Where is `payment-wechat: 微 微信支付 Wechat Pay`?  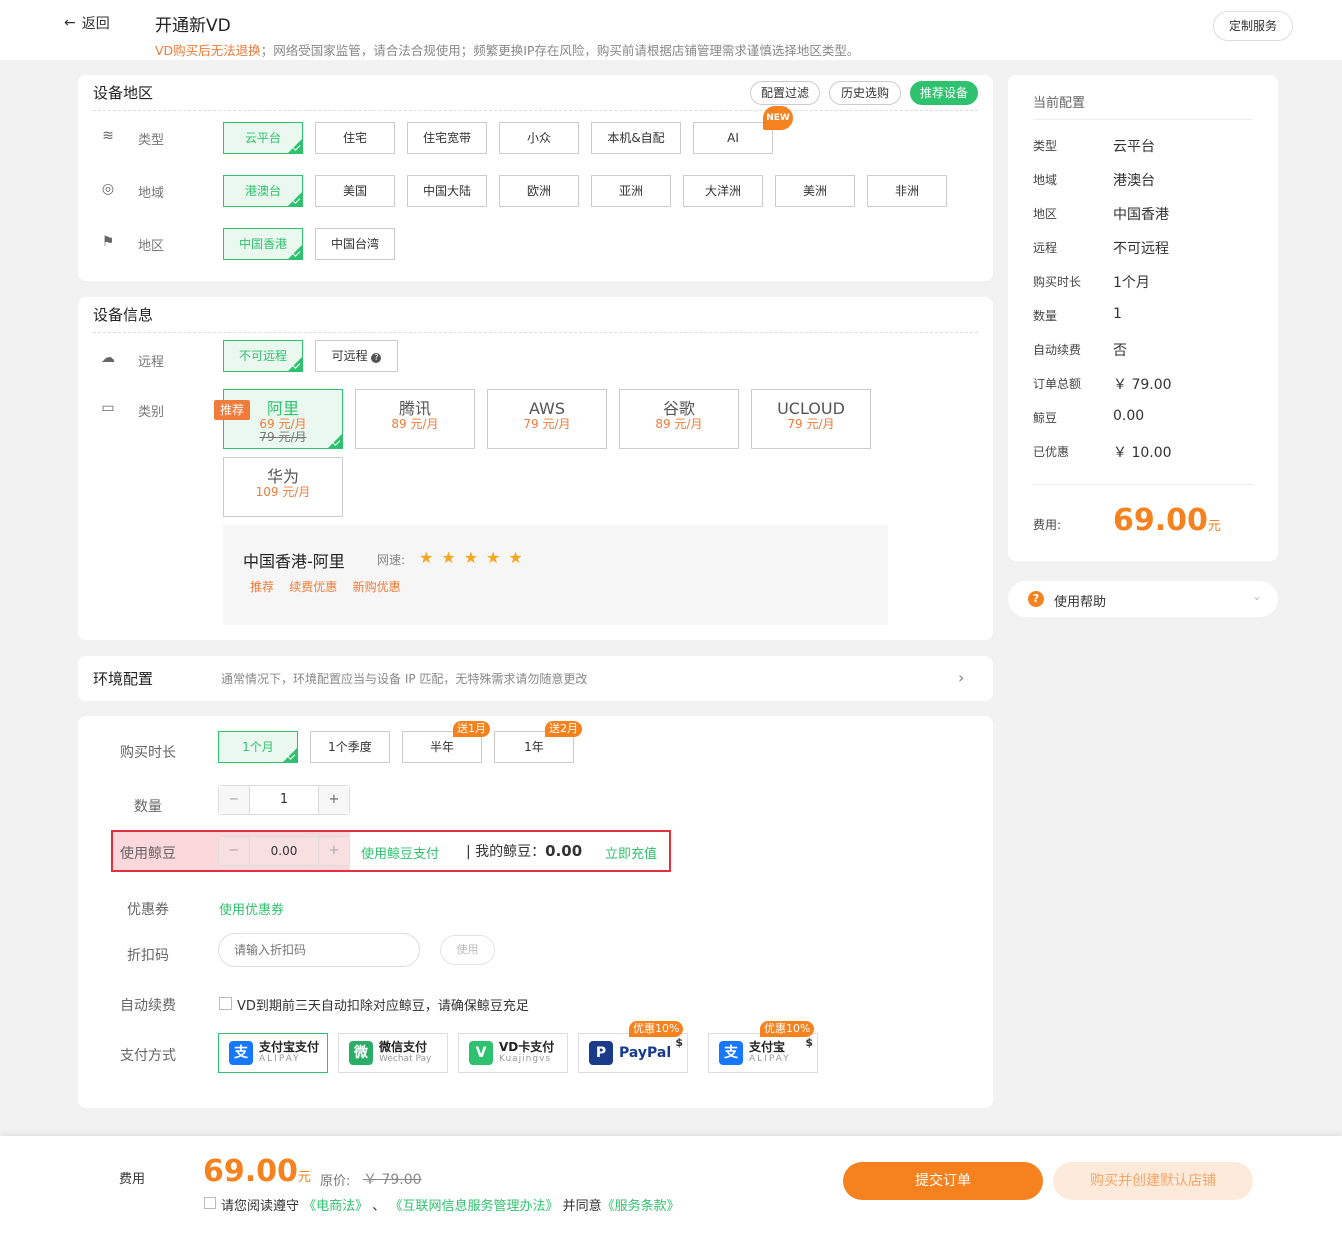 payment-wechat: 微 微信支付 Wechat Pay is located at coordinates (393, 1053).